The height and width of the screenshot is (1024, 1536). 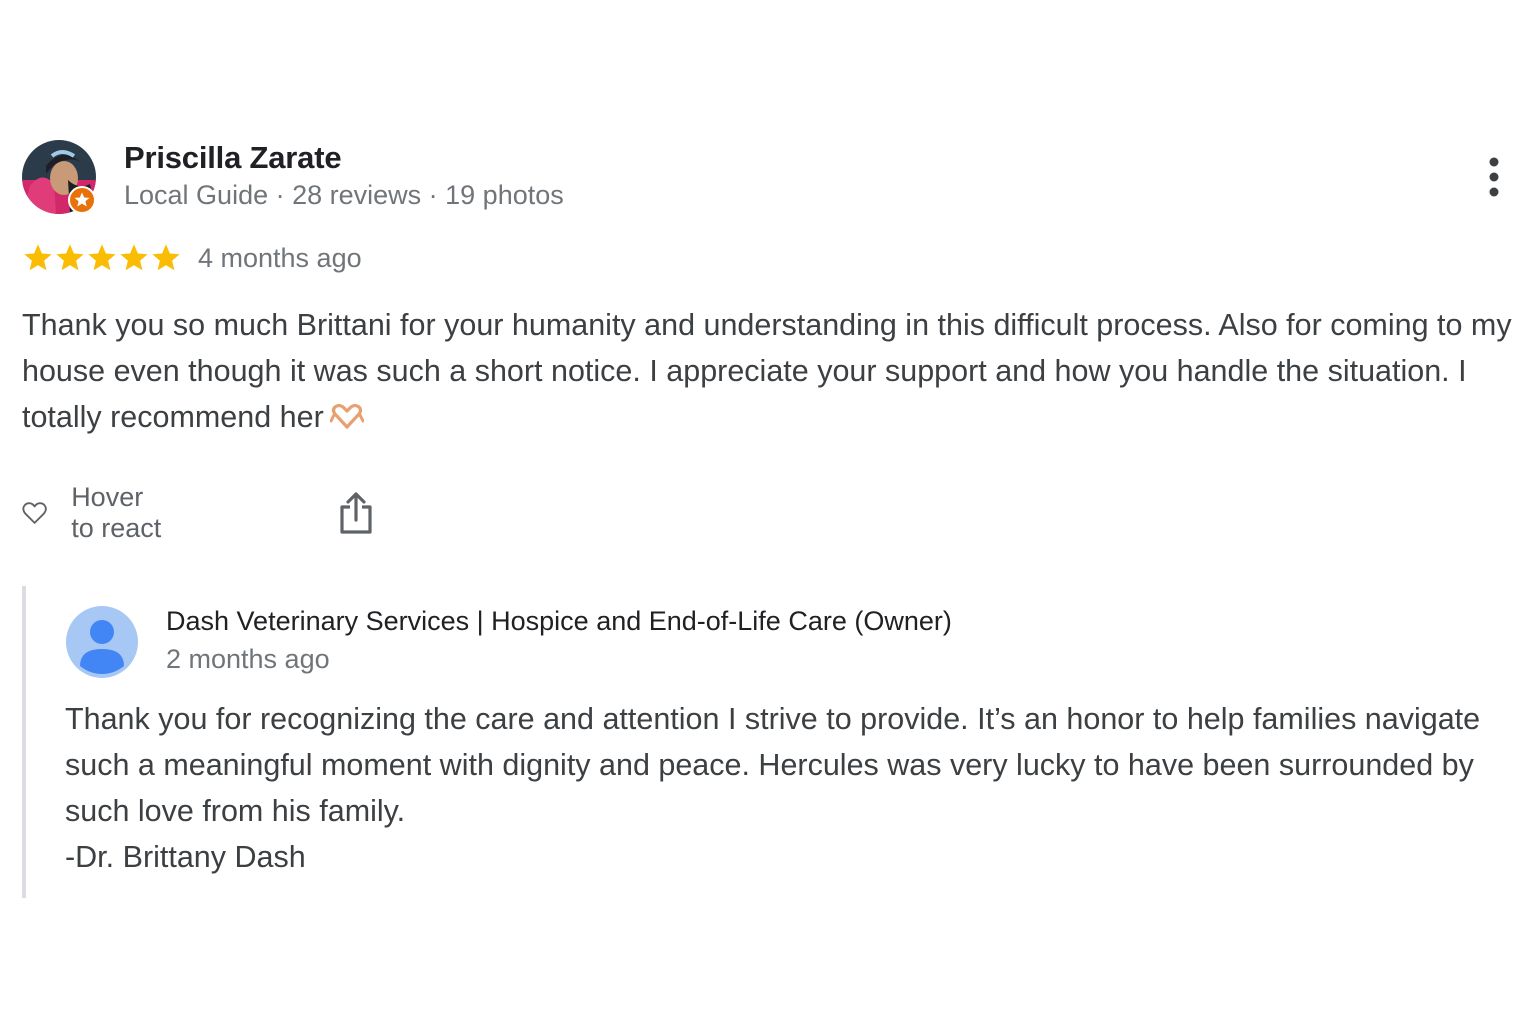 What do you see at coordinates (192, 258) in the screenshot?
I see `rating-row: 4 months ago` at bounding box center [192, 258].